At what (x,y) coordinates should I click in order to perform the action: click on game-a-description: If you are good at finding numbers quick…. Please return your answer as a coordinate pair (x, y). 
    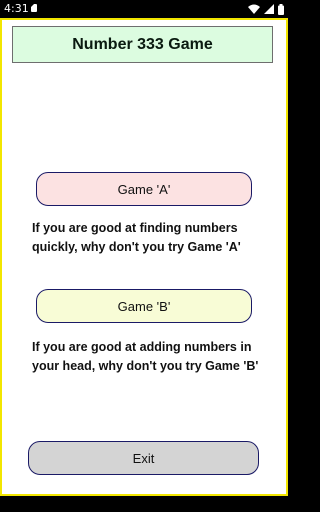
    Looking at the image, I should click on (136, 237).